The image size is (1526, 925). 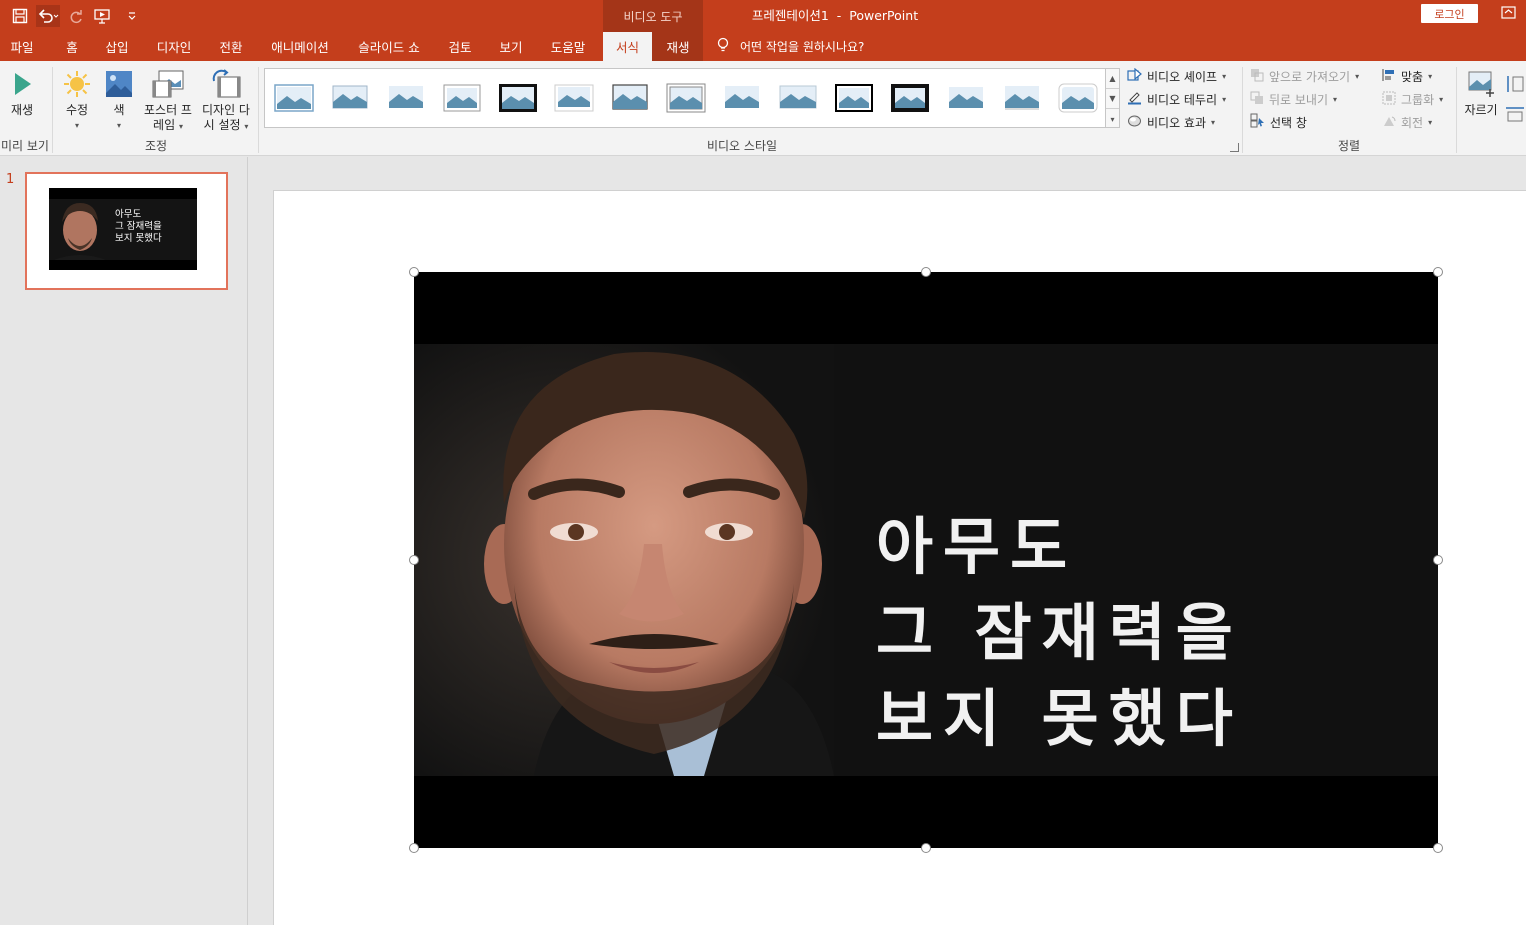 What do you see at coordinates (627, 46) in the screenshot?
I see `tab-format: 서식` at bounding box center [627, 46].